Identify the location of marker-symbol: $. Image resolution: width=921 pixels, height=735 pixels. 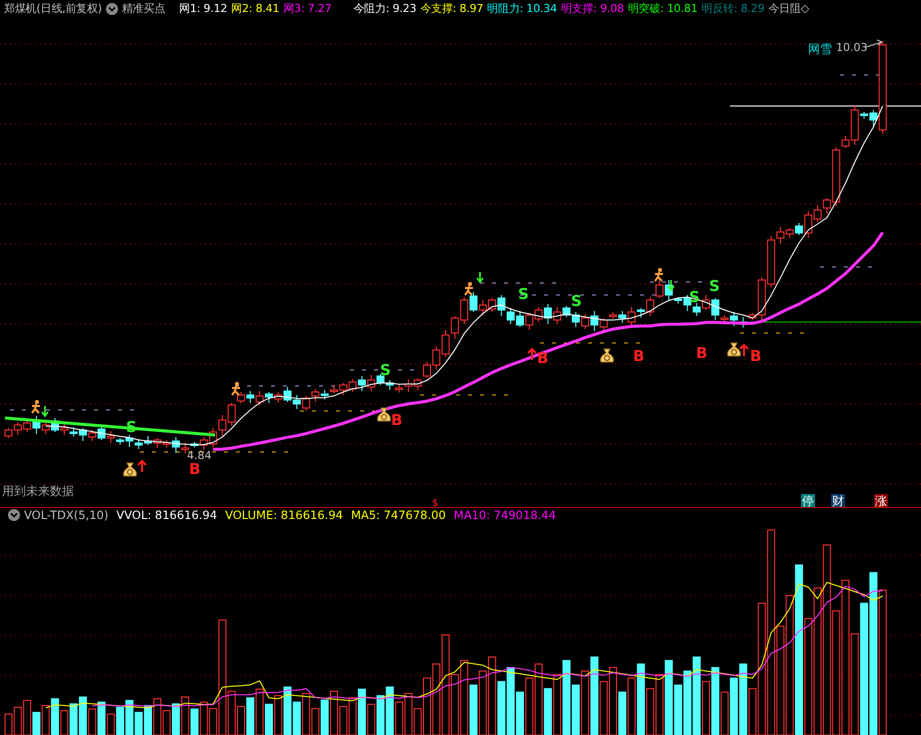
(435, 503).